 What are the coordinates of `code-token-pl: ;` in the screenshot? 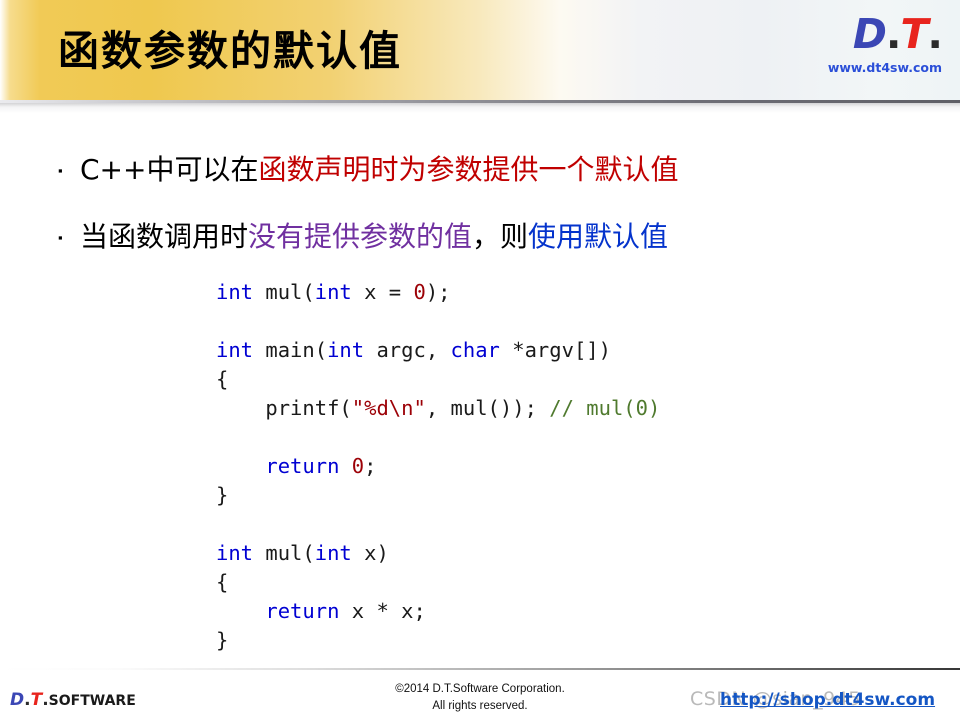 It's located at (370, 466).